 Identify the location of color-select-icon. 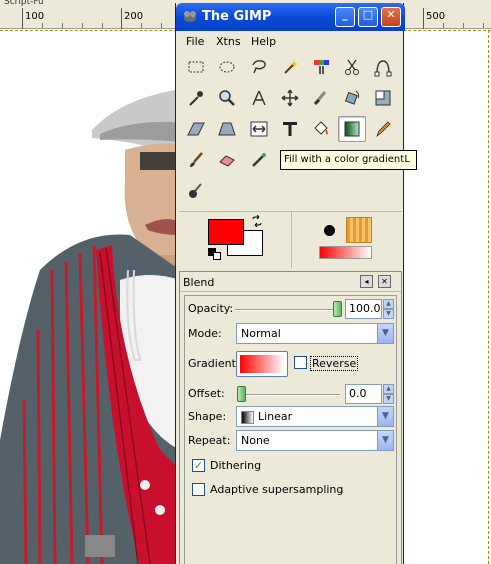
(321, 67).